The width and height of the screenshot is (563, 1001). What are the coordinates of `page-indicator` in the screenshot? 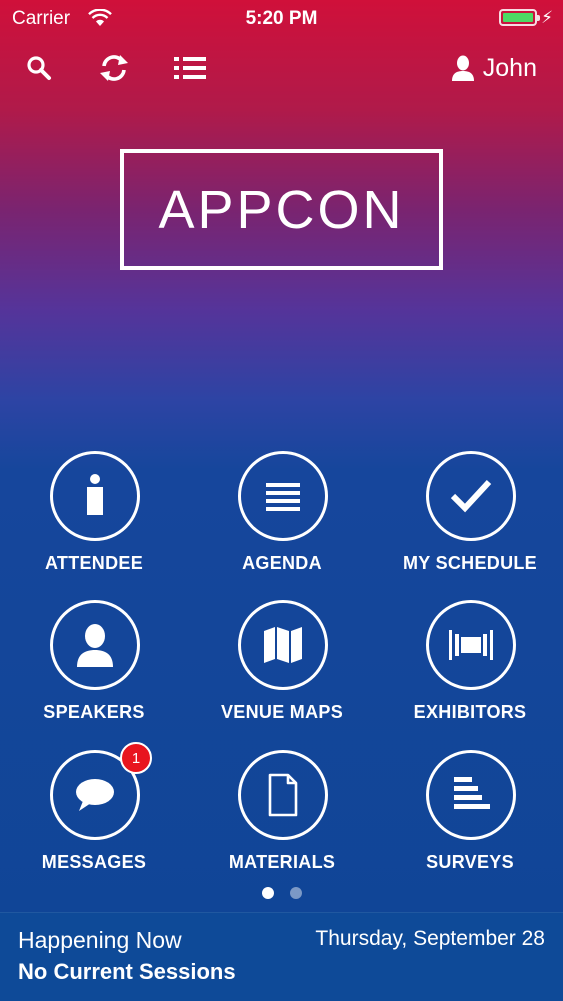 It's located at (281, 893).